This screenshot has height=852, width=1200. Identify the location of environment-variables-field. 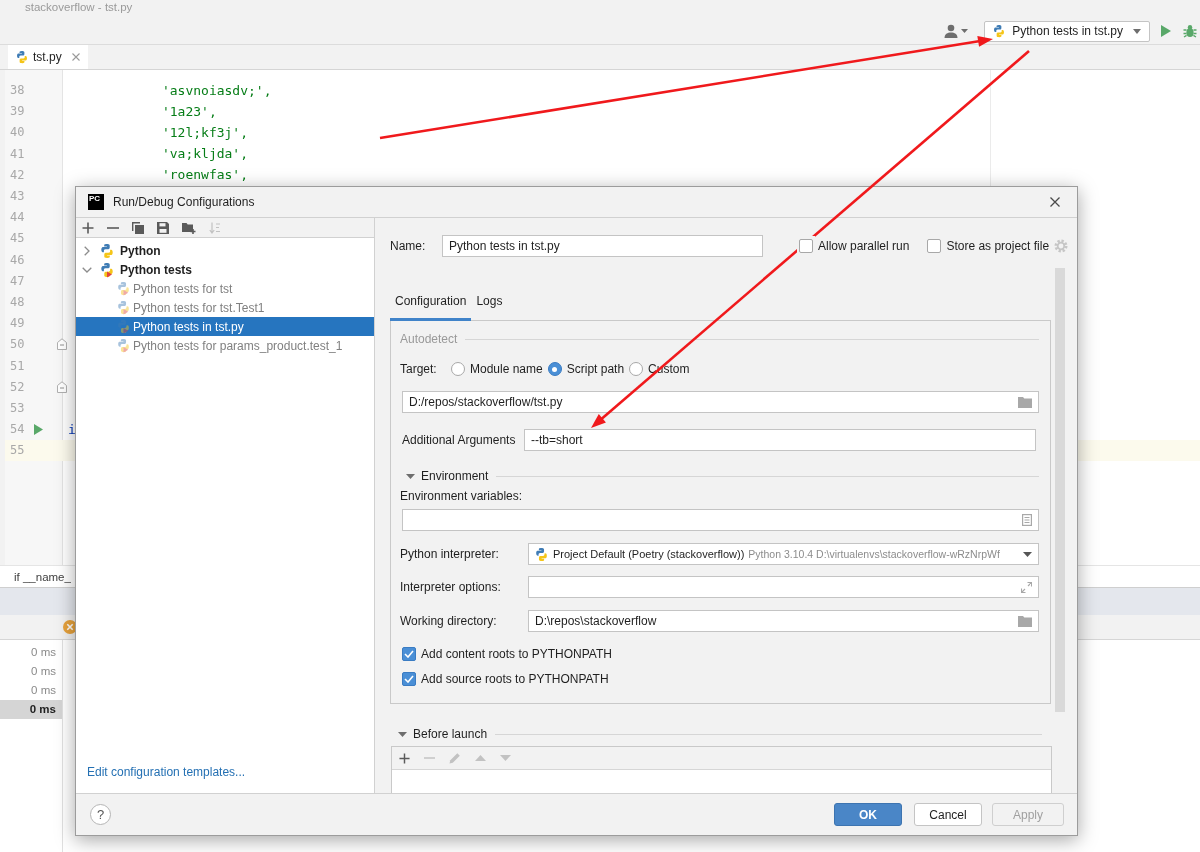
(720, 520).